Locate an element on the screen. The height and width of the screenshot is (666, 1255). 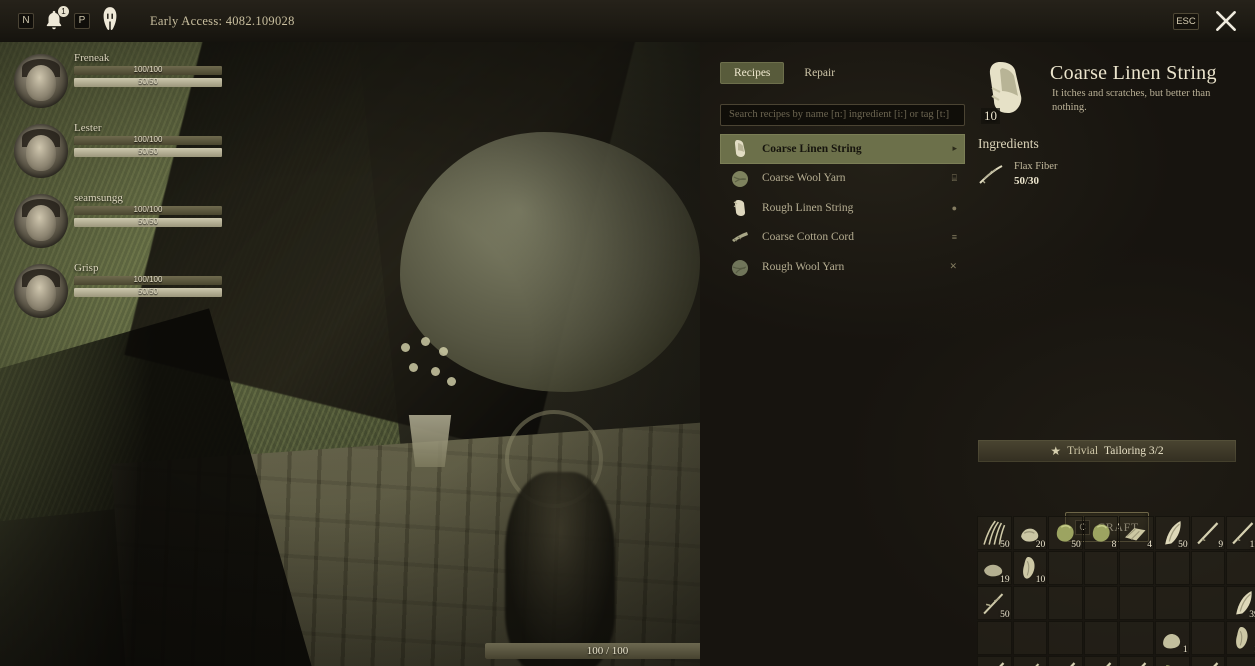
party-member: seamsungg 100/100 50/50 is located at coordinates (123, 221).